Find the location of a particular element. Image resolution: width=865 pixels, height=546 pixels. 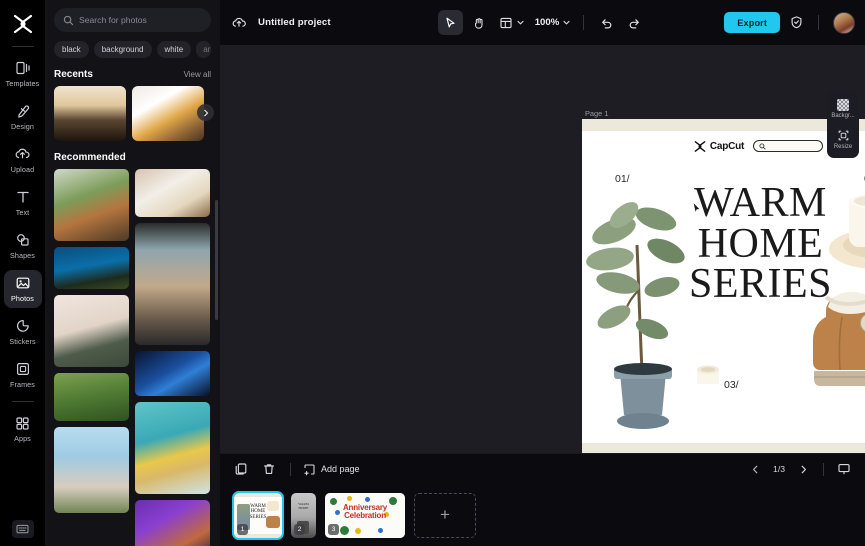

search-bar: Search for photos is located at coordinates (132, 20).